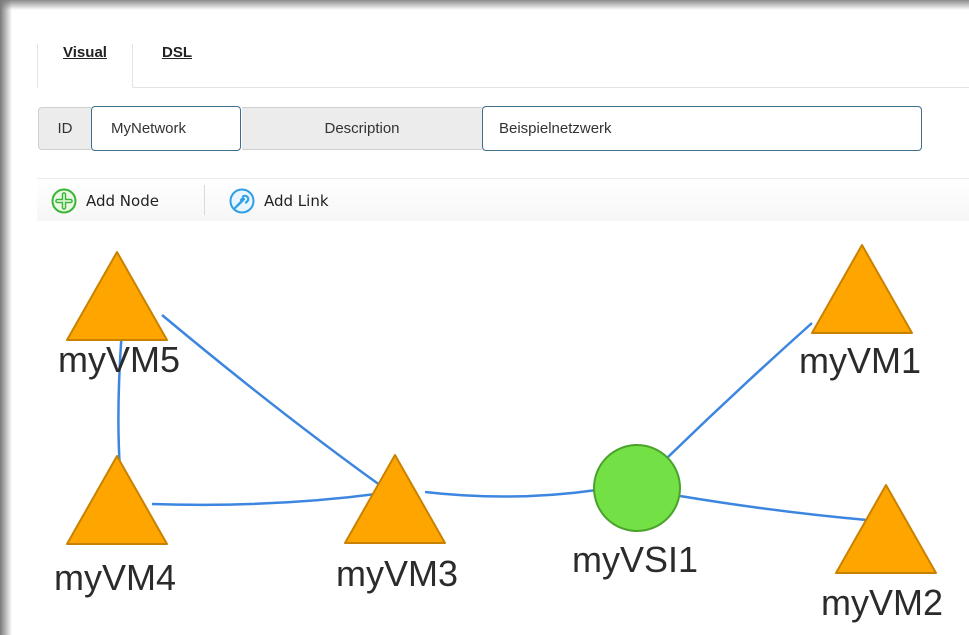 The width and height of the screenshot is (969, 635). What do you see at coordinates (273, 402) in the screenshot?
I see `edge-myvm5-myvm3` at bounding box center [273, 402].